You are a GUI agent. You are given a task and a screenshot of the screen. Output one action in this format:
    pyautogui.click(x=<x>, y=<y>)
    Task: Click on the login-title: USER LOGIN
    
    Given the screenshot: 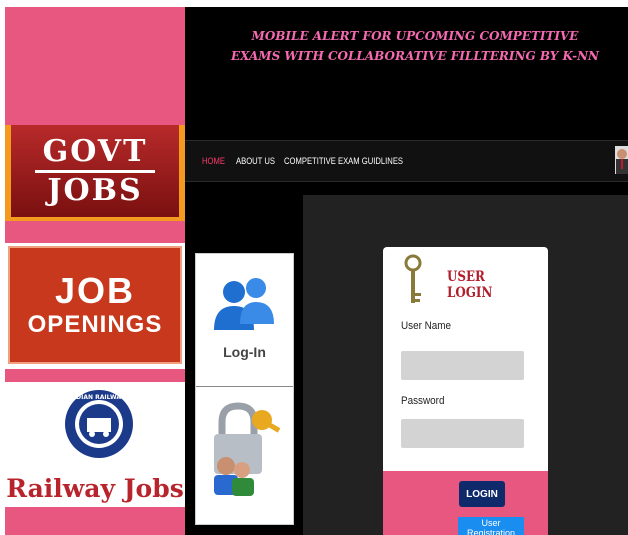 What is the action you would take?
    pyautogui.click(x=470, y=285)
    